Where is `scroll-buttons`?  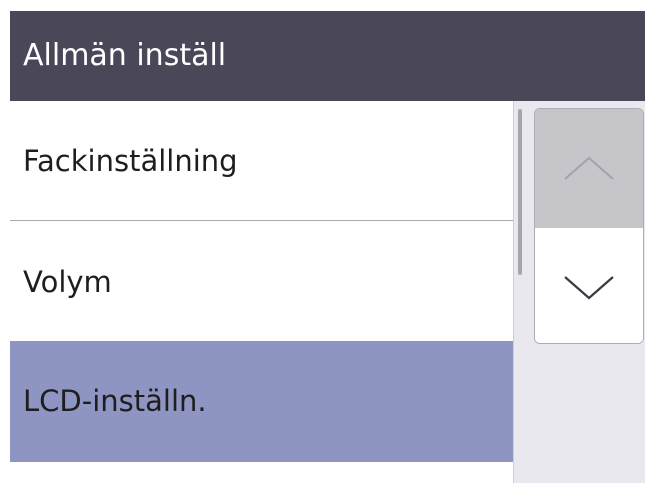
scroll-buttons is located at coordinates (589, 226).